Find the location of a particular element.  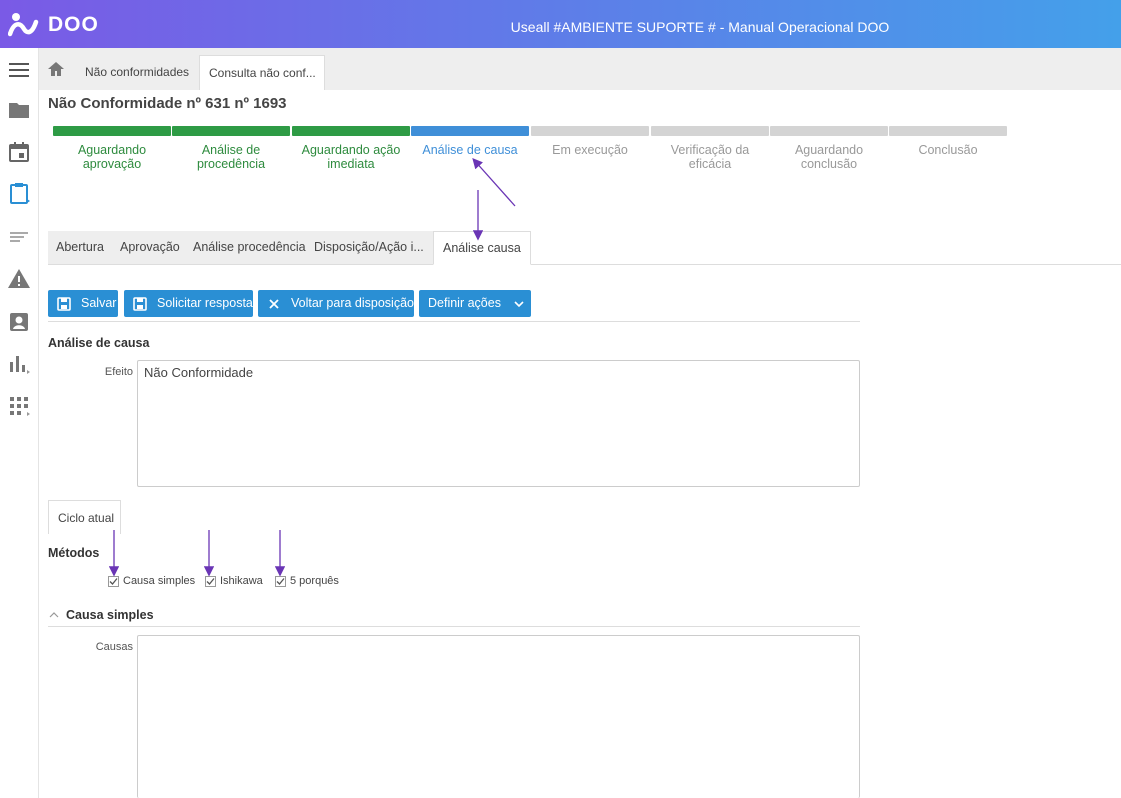

workflow-step-label: Aguardando ação imediata is located at coordinates (351, 157).